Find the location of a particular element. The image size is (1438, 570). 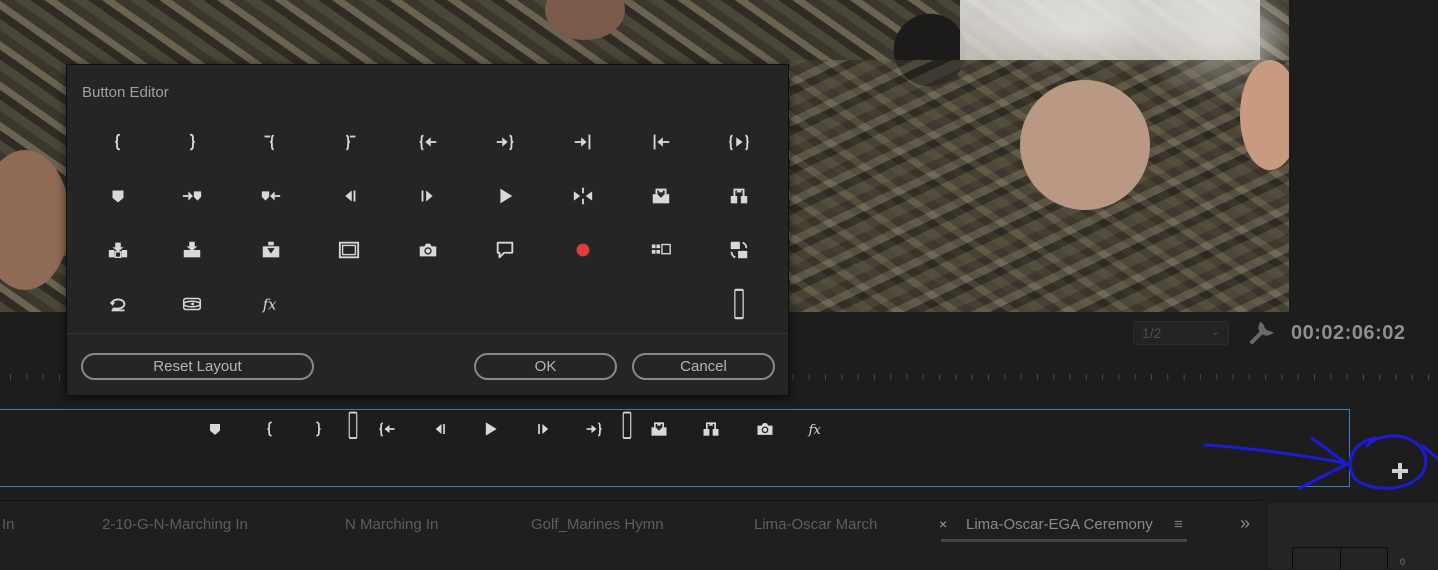

tab-overflow-icon: » is located at coordinates (1245, 523).